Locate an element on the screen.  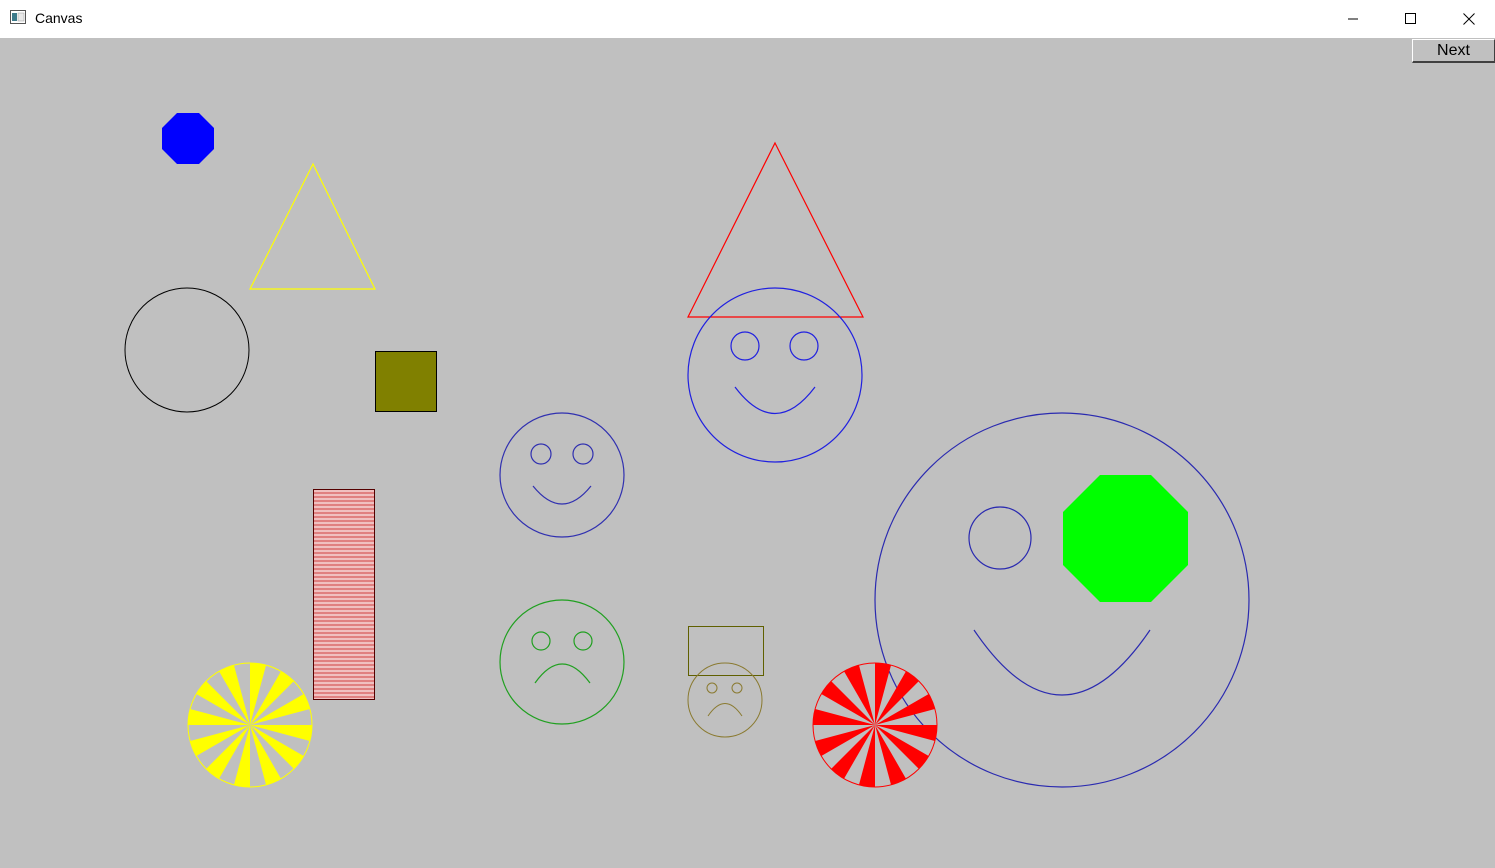
olive-rectangle-outline is located at coordinates (726, 651).